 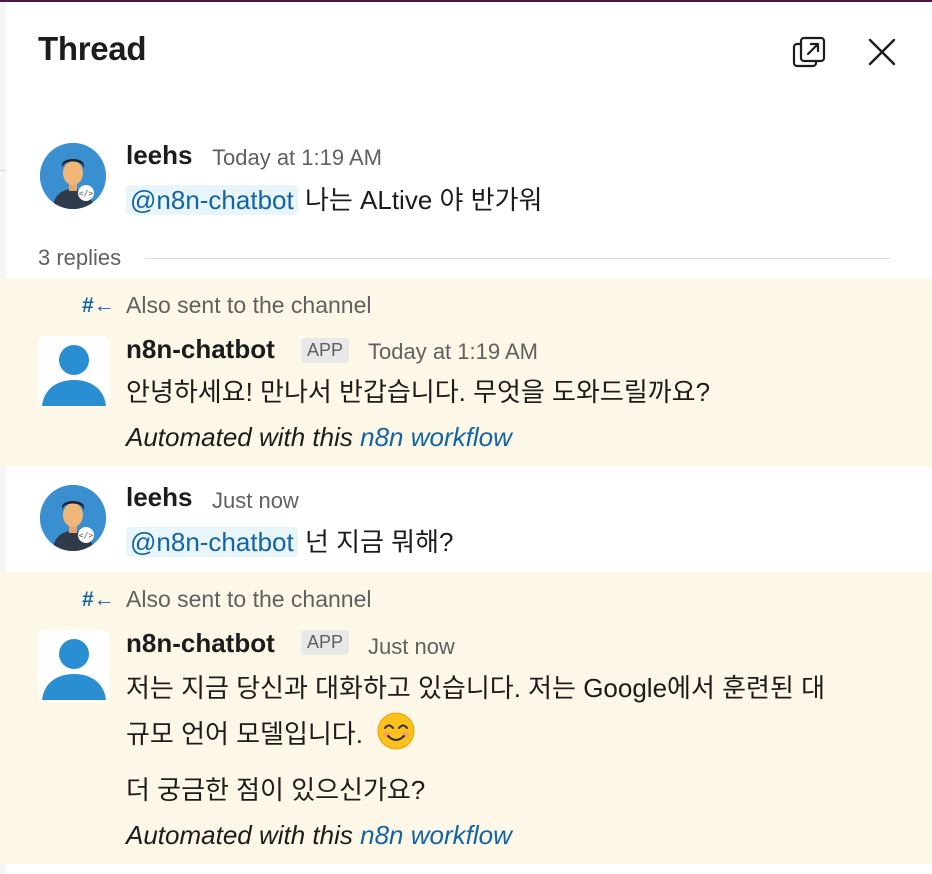 What do you see at coordinates (466, 522) in the screenshot?
I see `reply-message: </> leehs Just now @n8n-chatbot 넌 지금 뭐해?` at bounding box center [466, 522].